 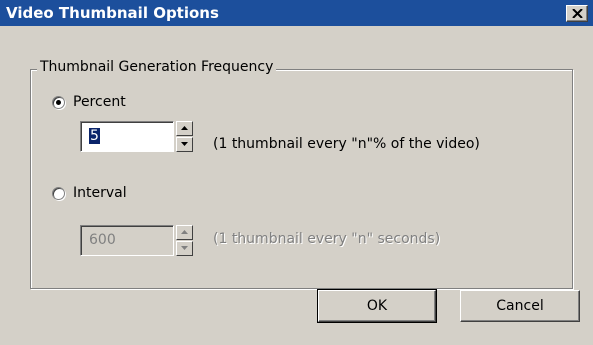 What do you see at coordinates (296, 13) in the screenshot?
I see `title-bar: Video Thumbnail Options` at bounding box center [296, 13].